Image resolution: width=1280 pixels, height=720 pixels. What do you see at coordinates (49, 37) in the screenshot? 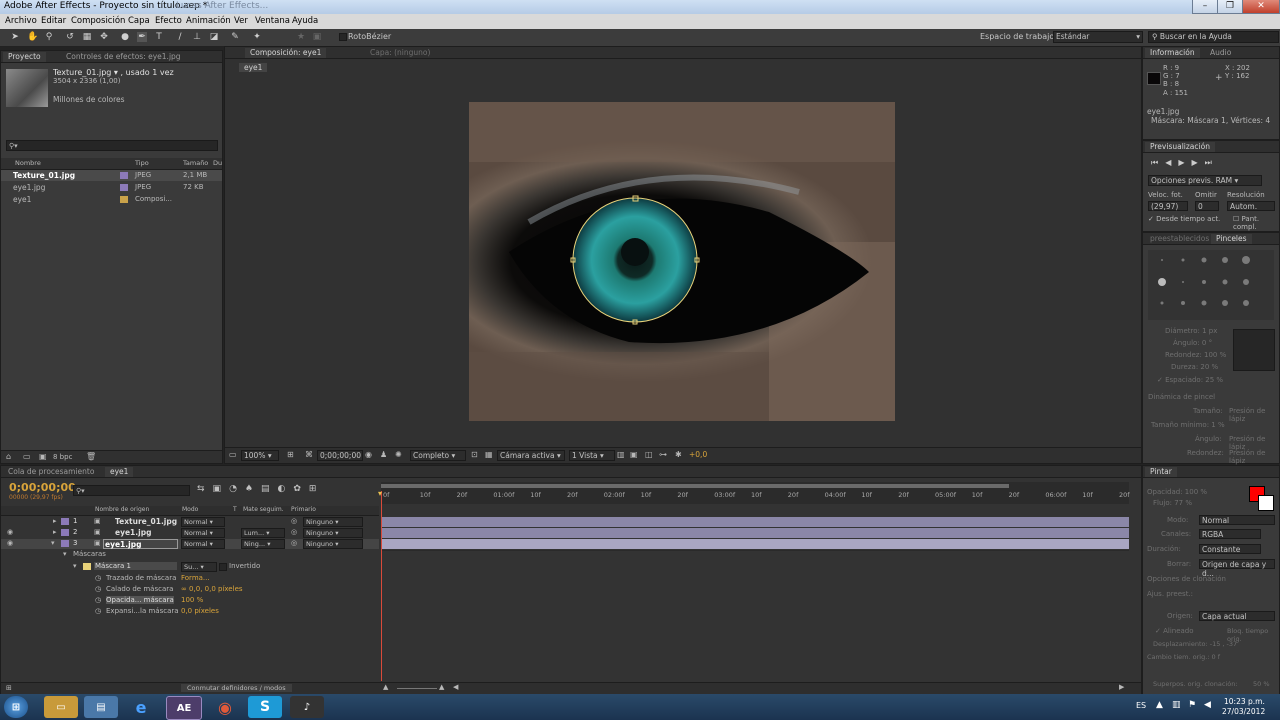
I see `zoom-tool-icon: ⚲` at bounding box center [49, 37].